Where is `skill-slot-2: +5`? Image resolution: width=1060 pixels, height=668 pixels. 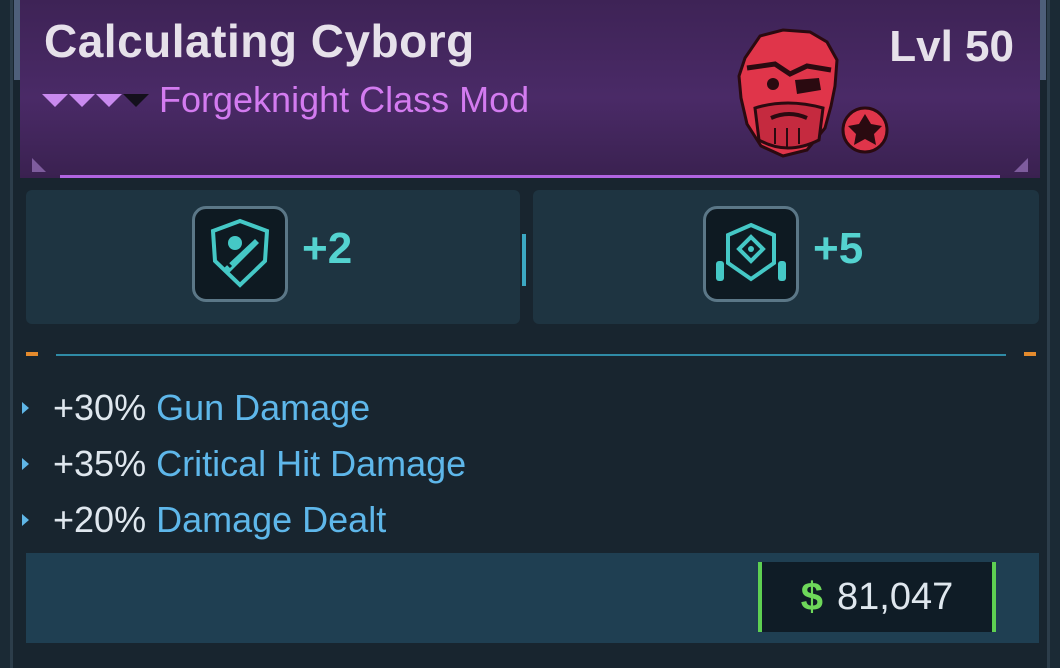
skill-slot-2: +5 is located at coordinates (786, 257).